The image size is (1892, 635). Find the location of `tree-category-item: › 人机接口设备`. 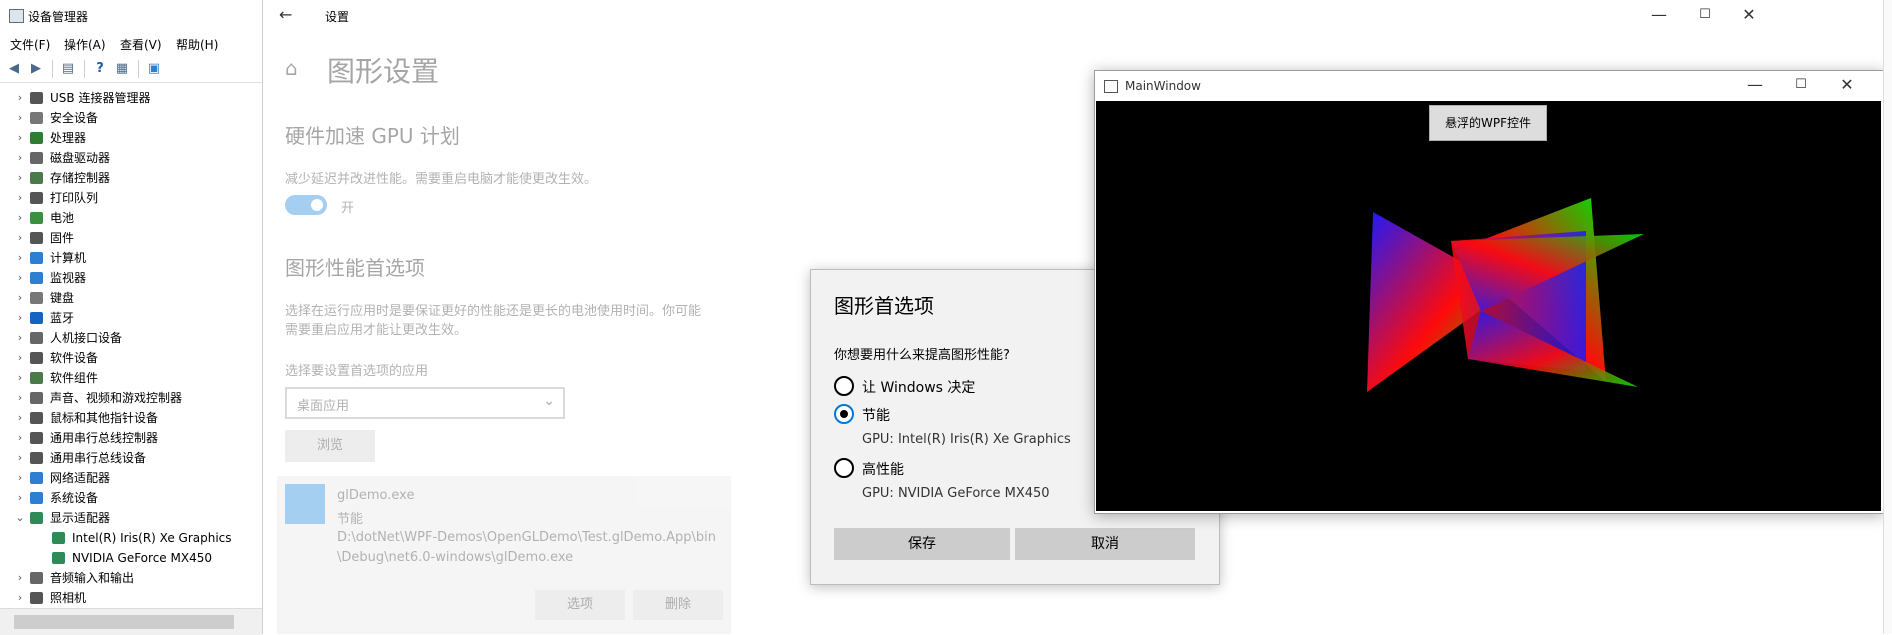

tree-category-item: › 人机接口设备 is located at coordinates (140, 338).